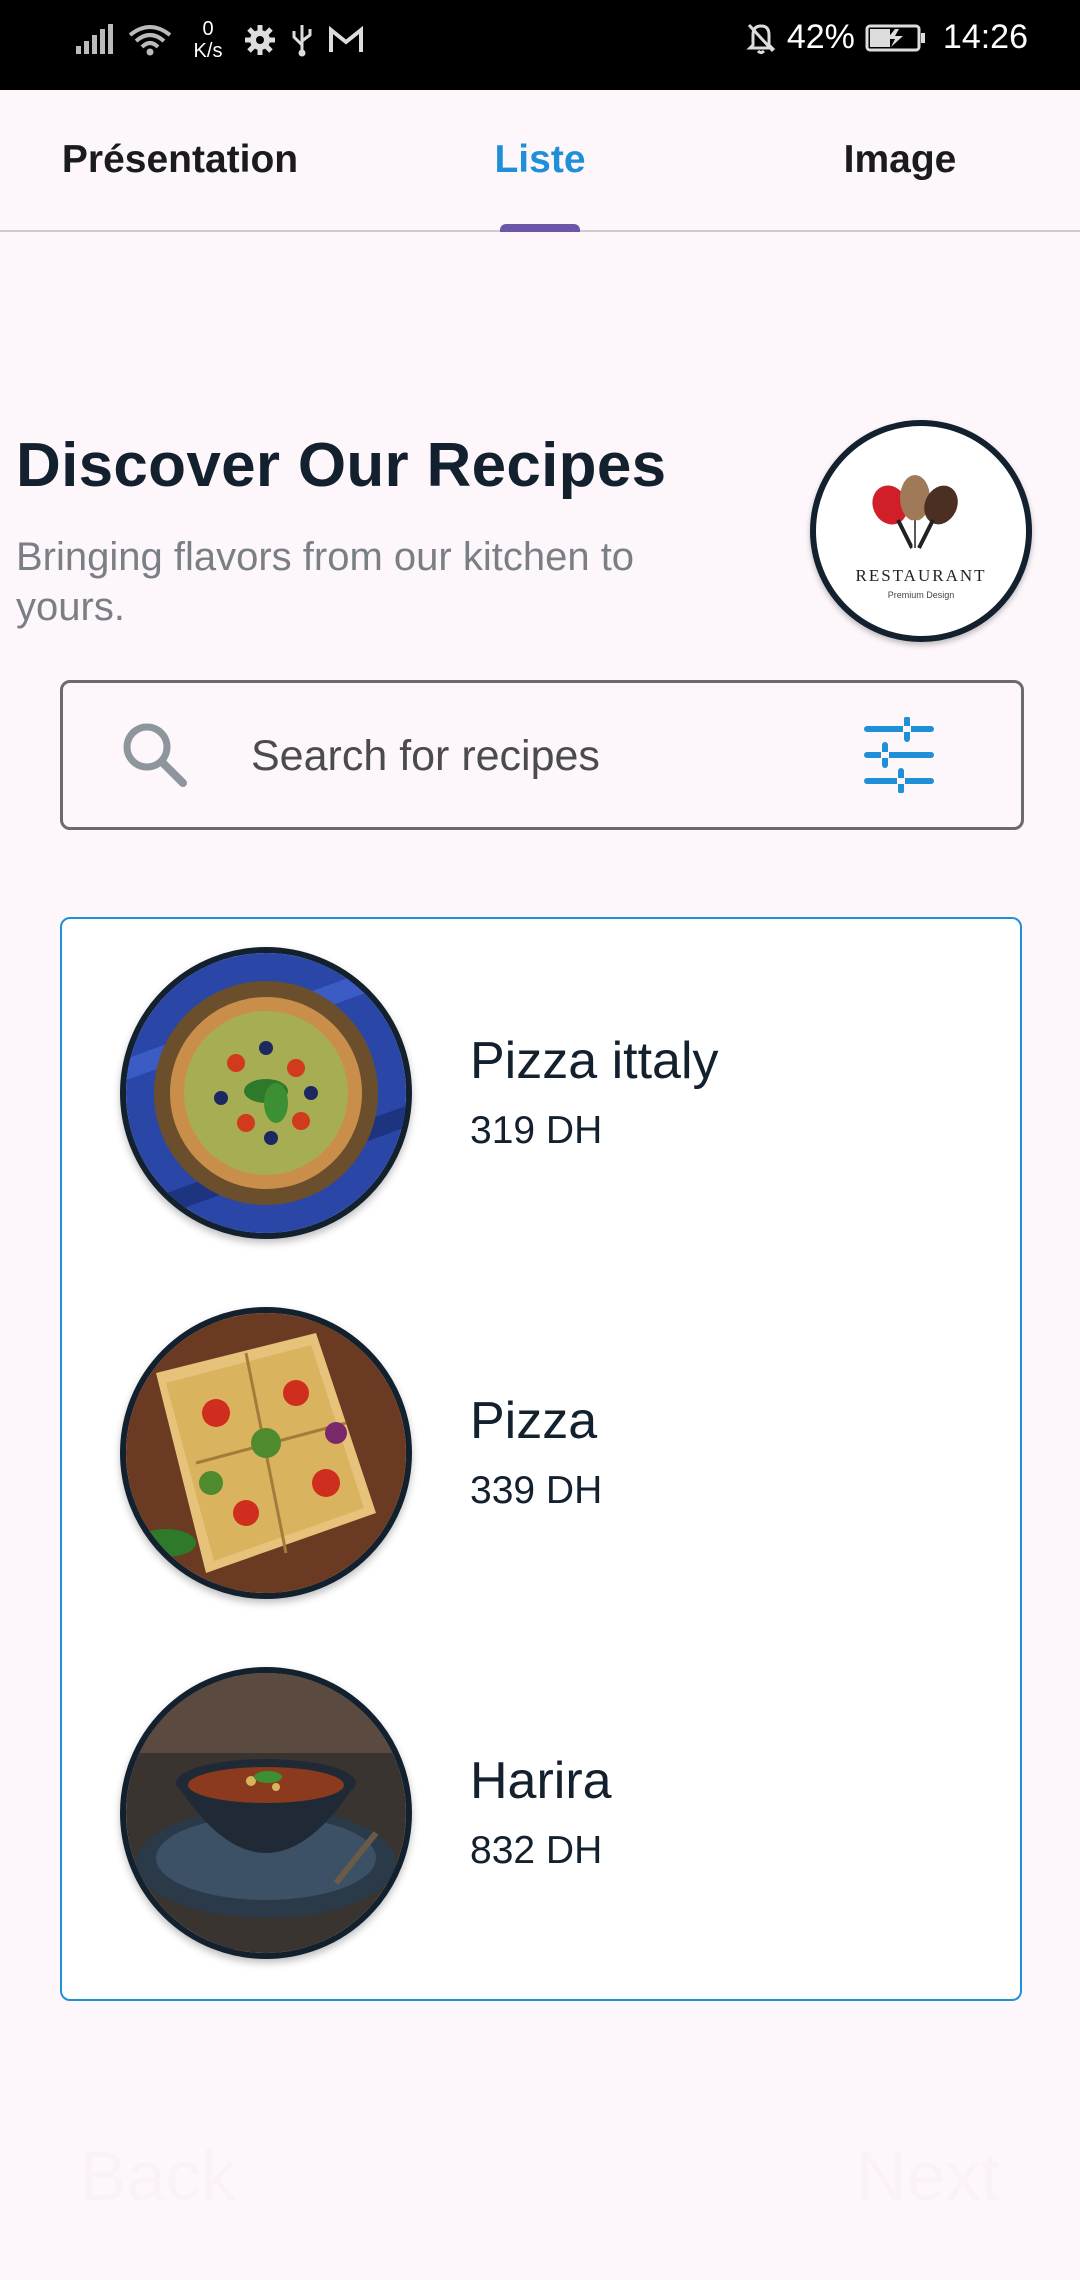 This screenshot has height=2280, width=1080. I want to click on bell-off-icon, so click(761, 38).